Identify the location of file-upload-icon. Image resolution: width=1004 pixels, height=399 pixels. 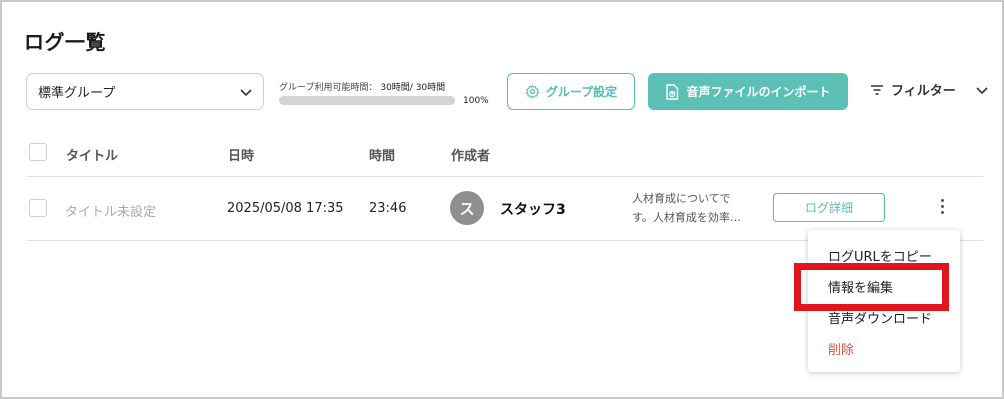
(672, 91).